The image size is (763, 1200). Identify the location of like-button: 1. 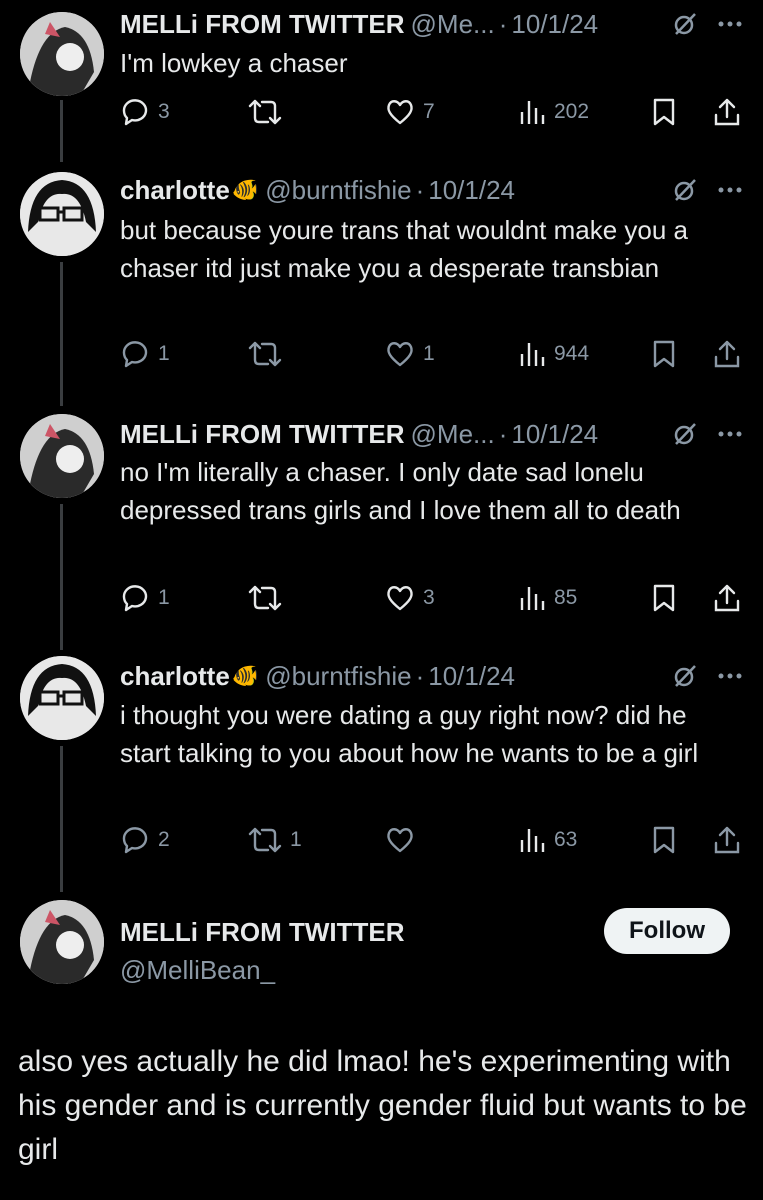
(410, 354).